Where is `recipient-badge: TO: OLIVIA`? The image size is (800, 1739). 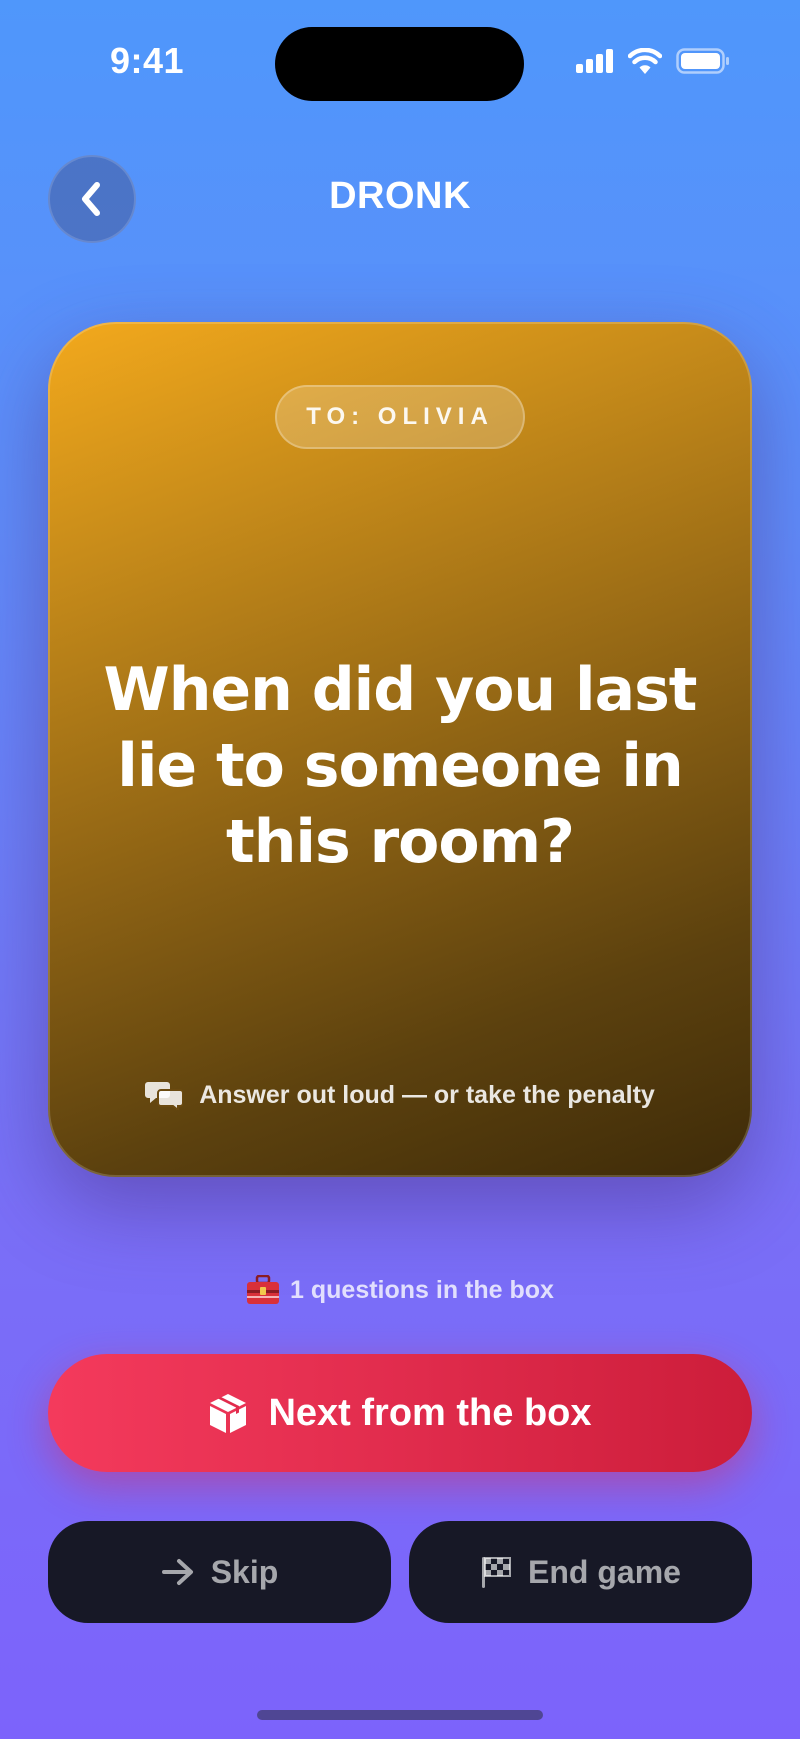 recipient-badge: TO: OLIVIA is located at coordinates (400, 417).